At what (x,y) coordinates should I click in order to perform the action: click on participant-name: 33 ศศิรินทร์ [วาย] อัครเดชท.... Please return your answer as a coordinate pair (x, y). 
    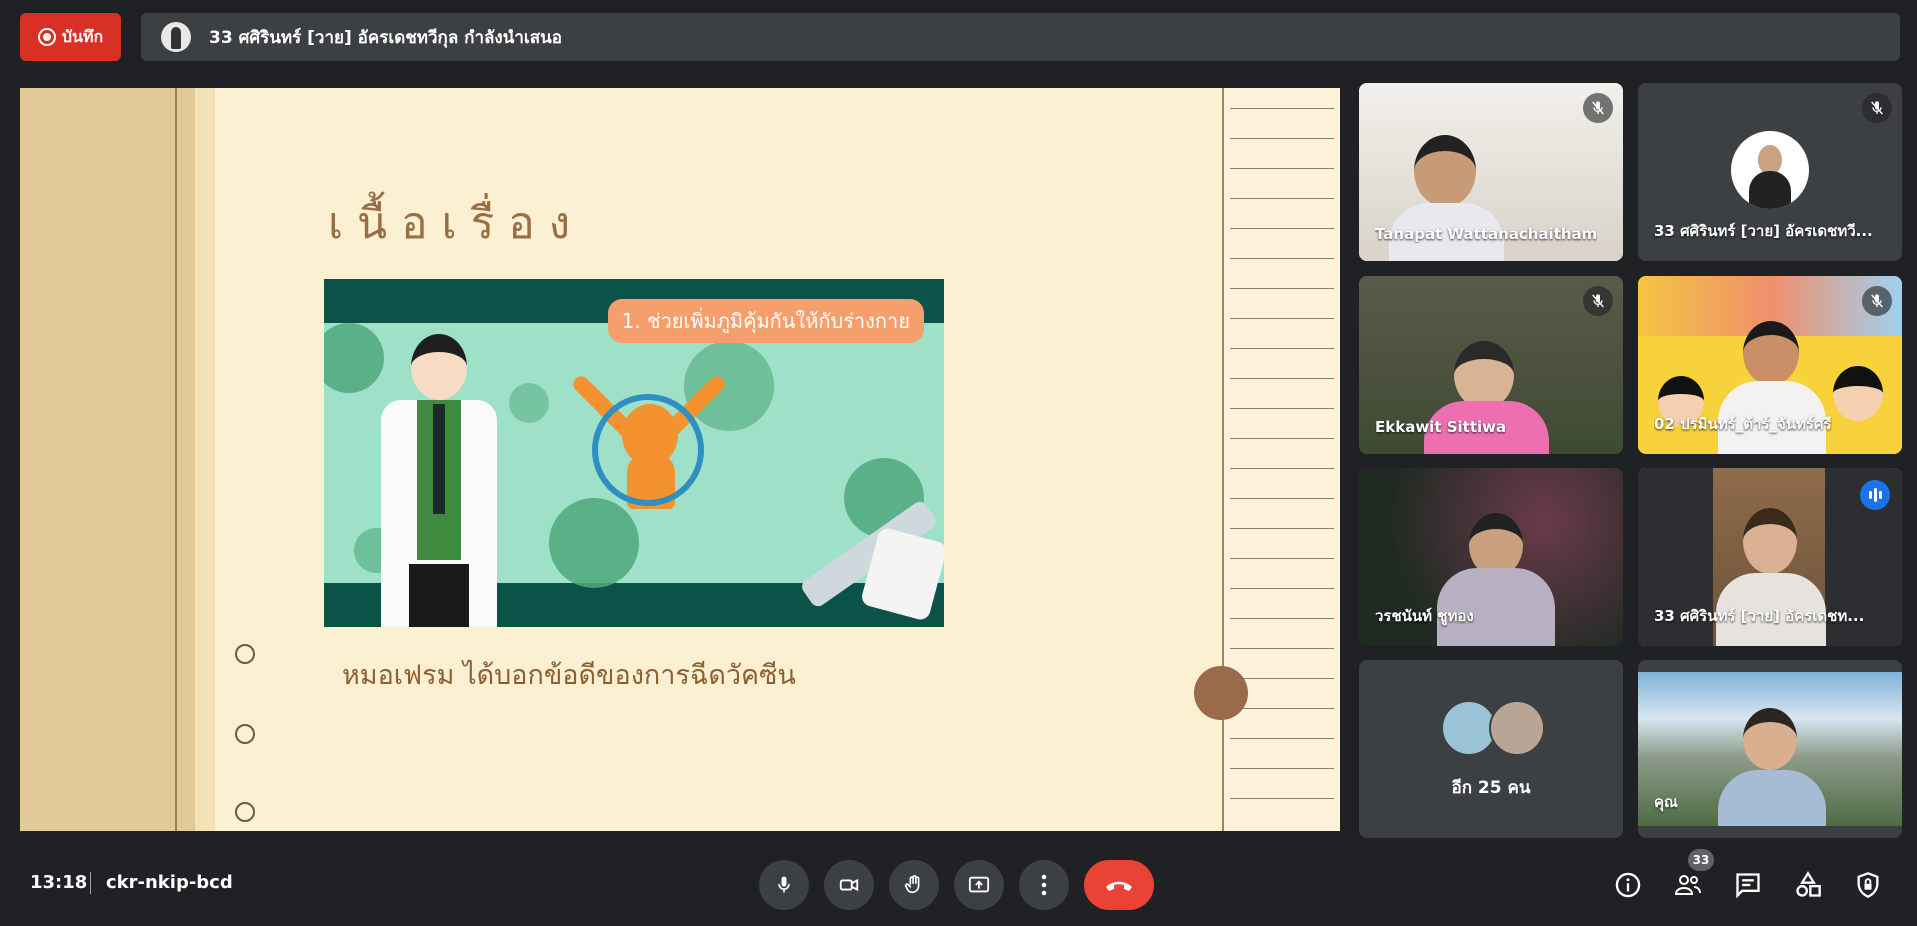
    Looking at the image, I should click on (1759, 616).